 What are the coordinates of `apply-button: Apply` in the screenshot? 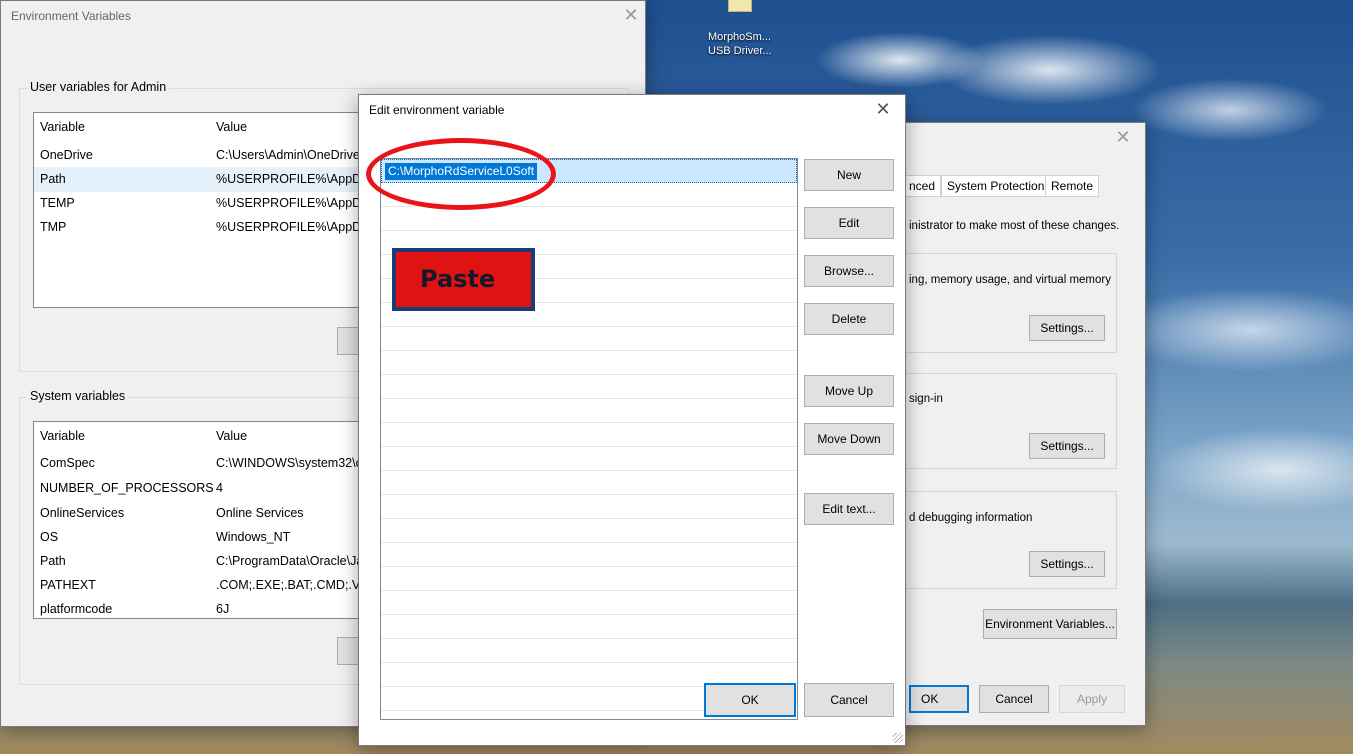 It's located at (1092, 699).